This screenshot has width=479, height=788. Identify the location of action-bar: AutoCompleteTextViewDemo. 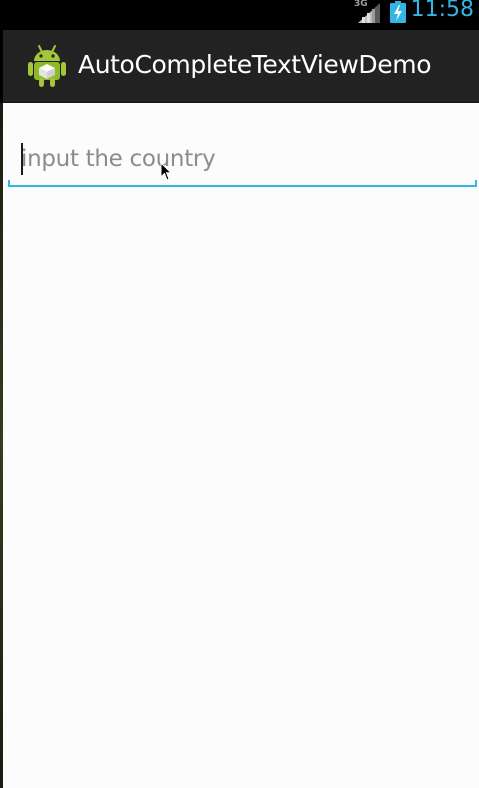
(241, 66).